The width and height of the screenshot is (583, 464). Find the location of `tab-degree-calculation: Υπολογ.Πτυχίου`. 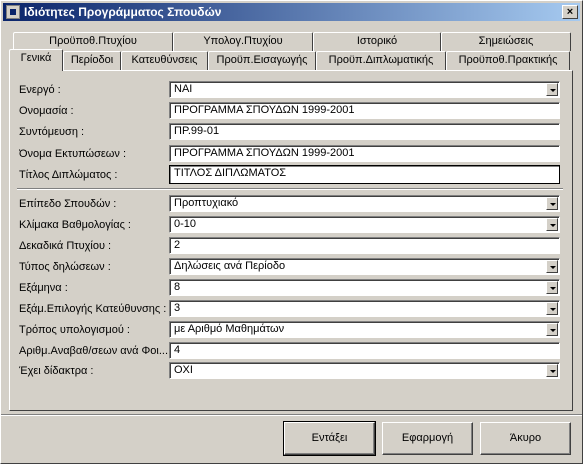

tab-degree-calculation: Υπολογ.Πτυχίου is located at coordinates (243, 41).